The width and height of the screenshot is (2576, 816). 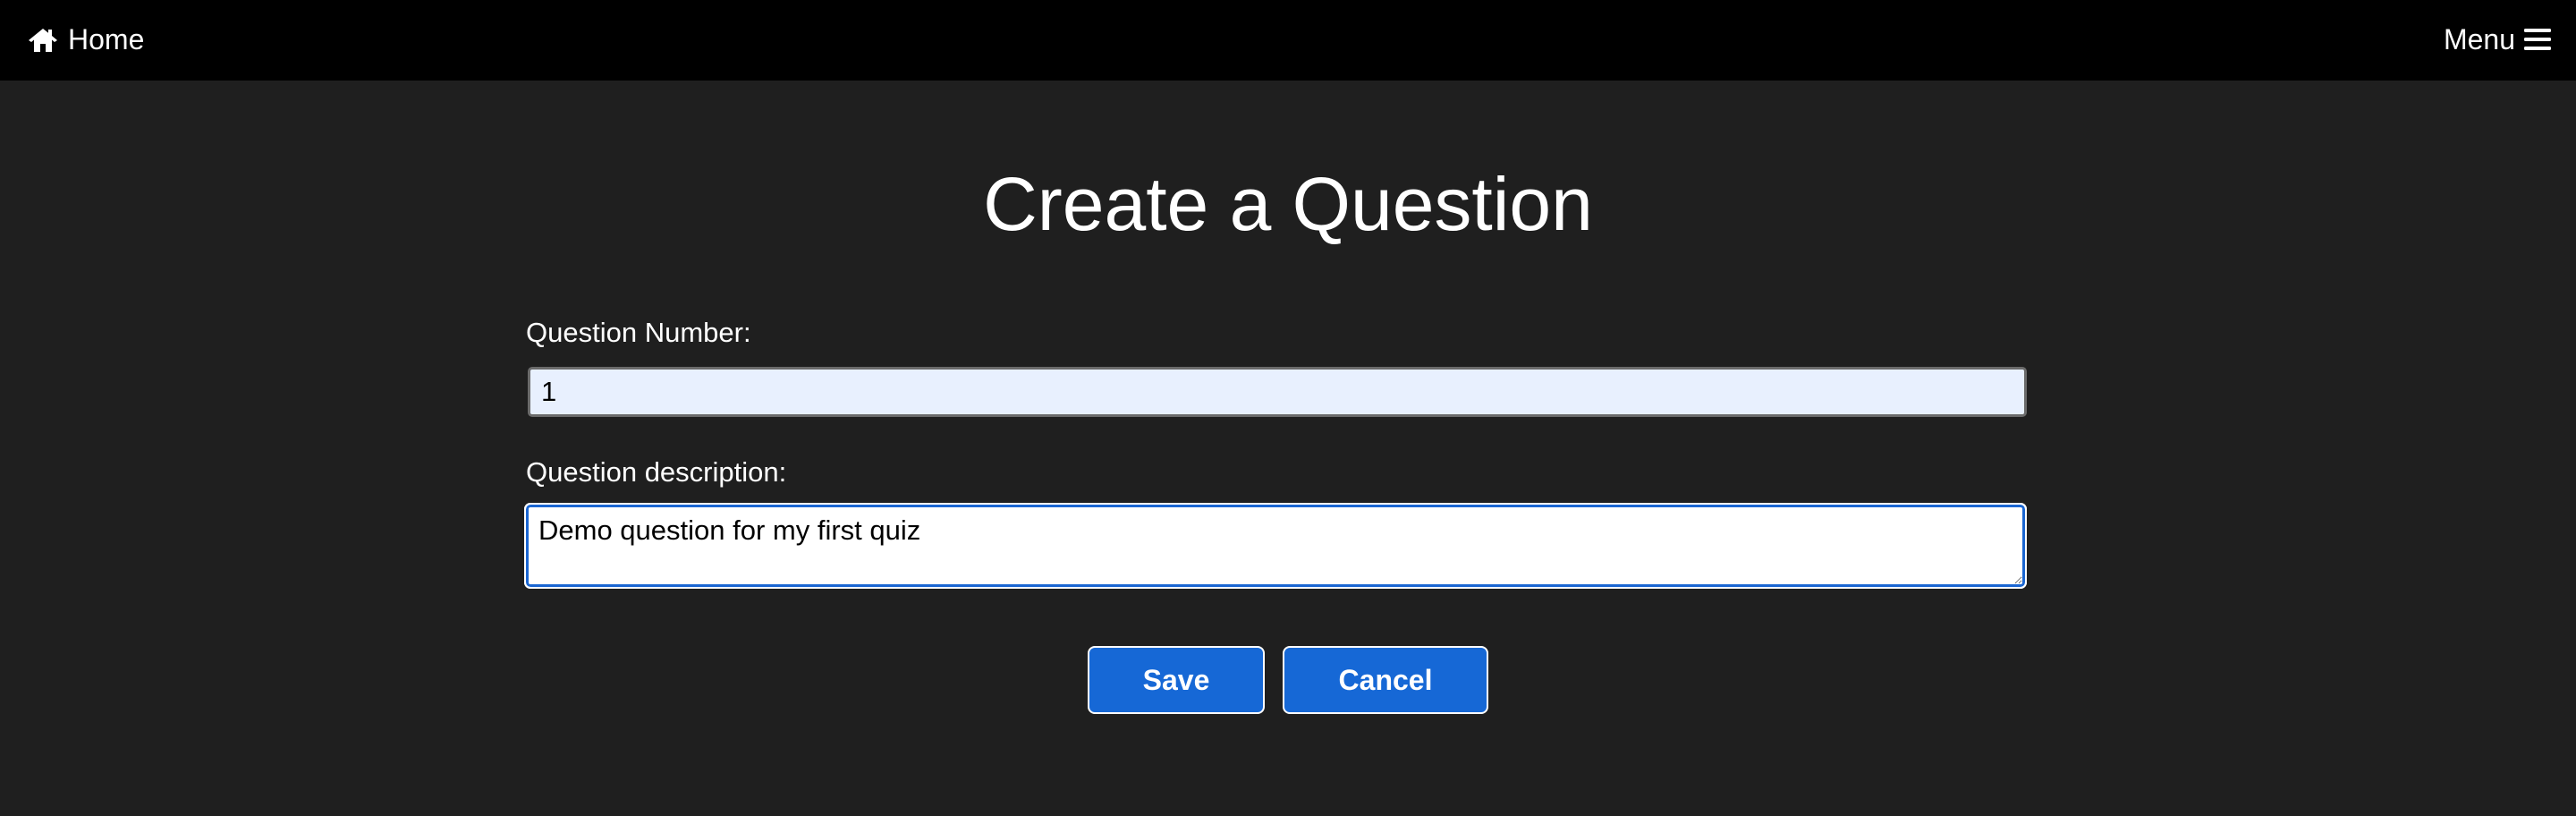 What do you see at coordinates (43, 39) in the screenshot?
I see `home-icon` at bounding box center [43, 39].